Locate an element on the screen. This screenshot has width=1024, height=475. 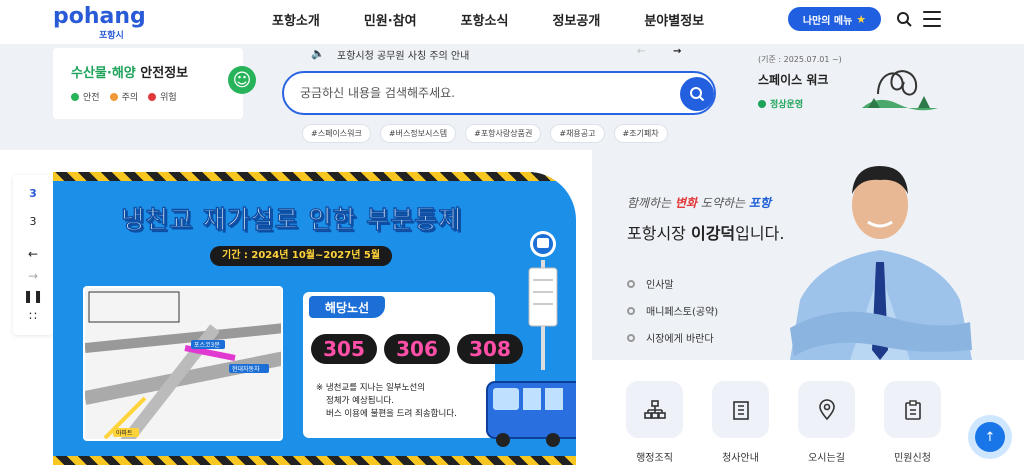
quick-link-directions: 오시는길 is located at coordinates (826, 422).